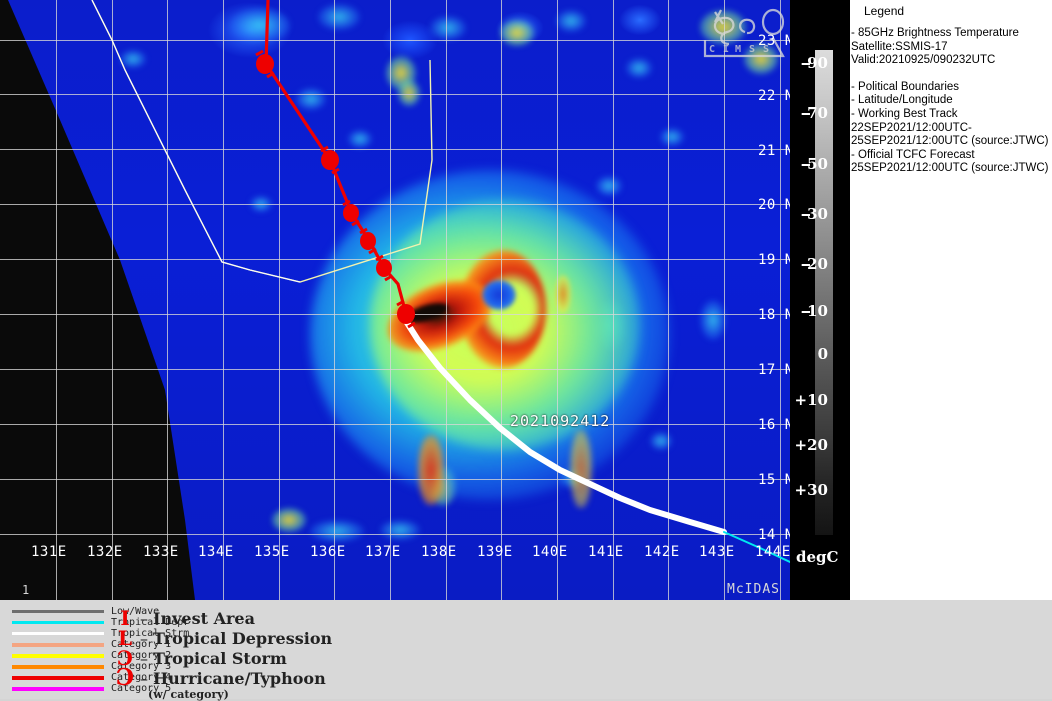 The height and width of the screenshot is (701, 1052). I want to click on lat-label: 23 N, so click(774, 41).